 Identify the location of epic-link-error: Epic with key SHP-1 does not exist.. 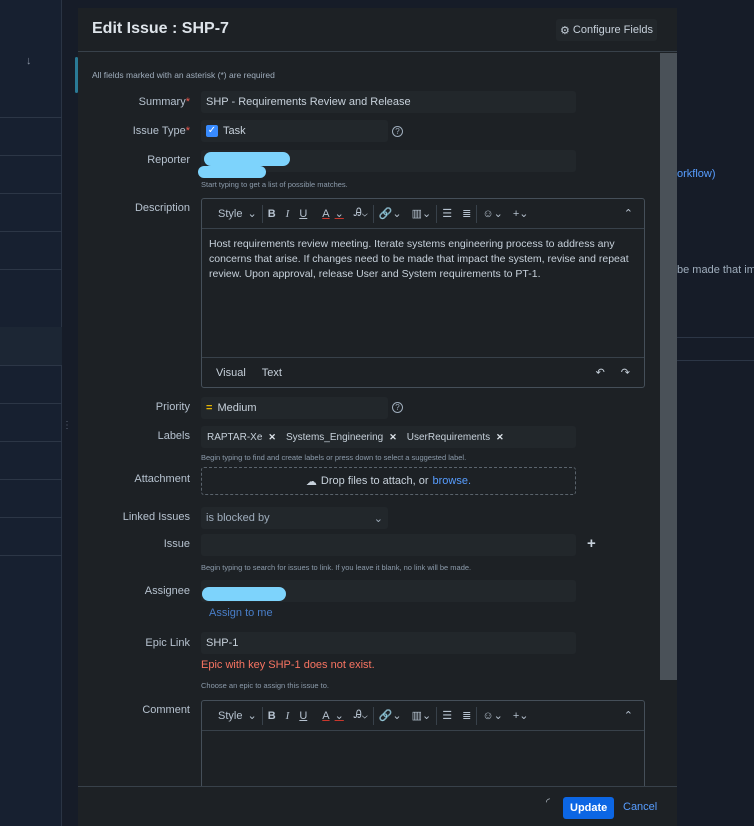
(288, 665).